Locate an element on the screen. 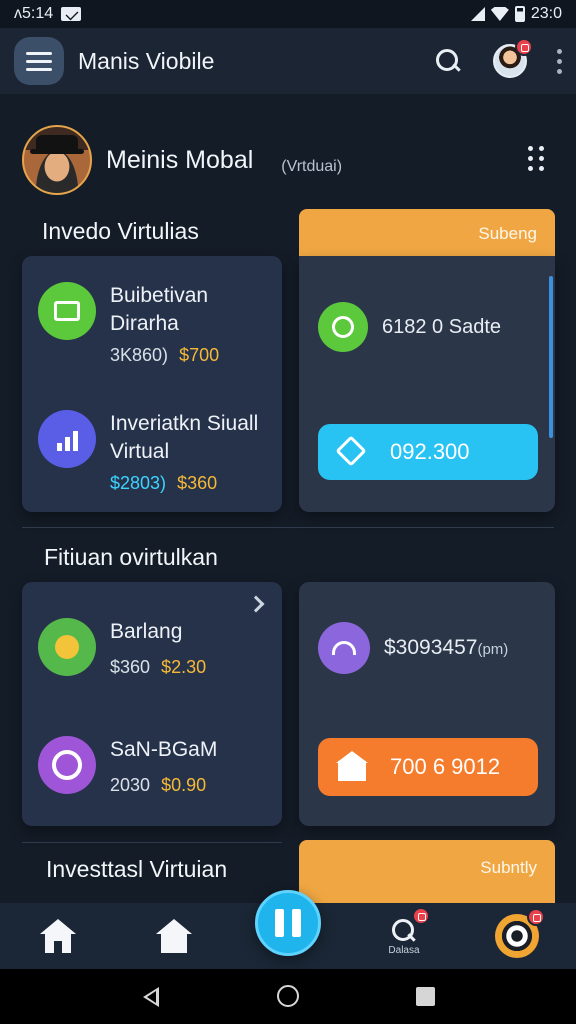  nav-profile is located at coordinates (519, 936).